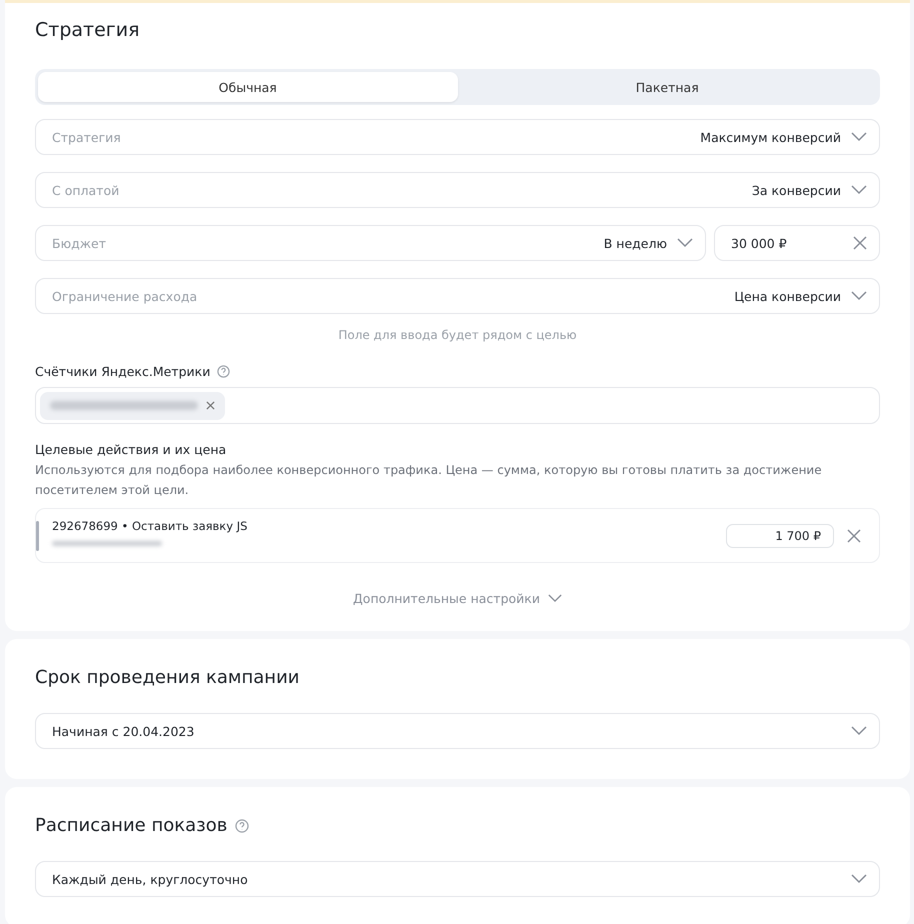 The width and height of the screenshot is (914, 924). What do you see at coordinates (150, 526) in the screenshot?
I see `goal-name: 292678699 • Оставить заявку JS` at bounding box center [150, 526].